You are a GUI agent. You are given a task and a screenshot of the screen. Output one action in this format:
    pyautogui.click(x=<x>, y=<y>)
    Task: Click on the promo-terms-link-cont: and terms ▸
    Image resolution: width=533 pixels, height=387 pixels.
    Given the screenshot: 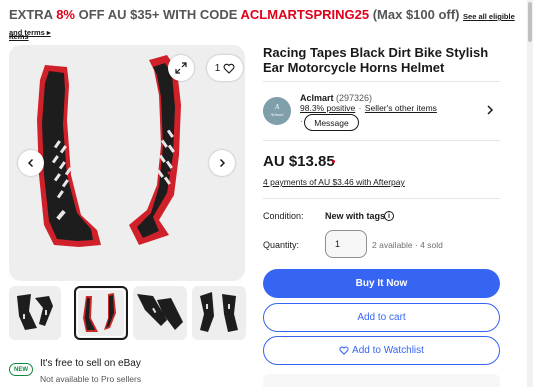 What is the action you would take?
    pyautogui.click(x=30, y=32)
    